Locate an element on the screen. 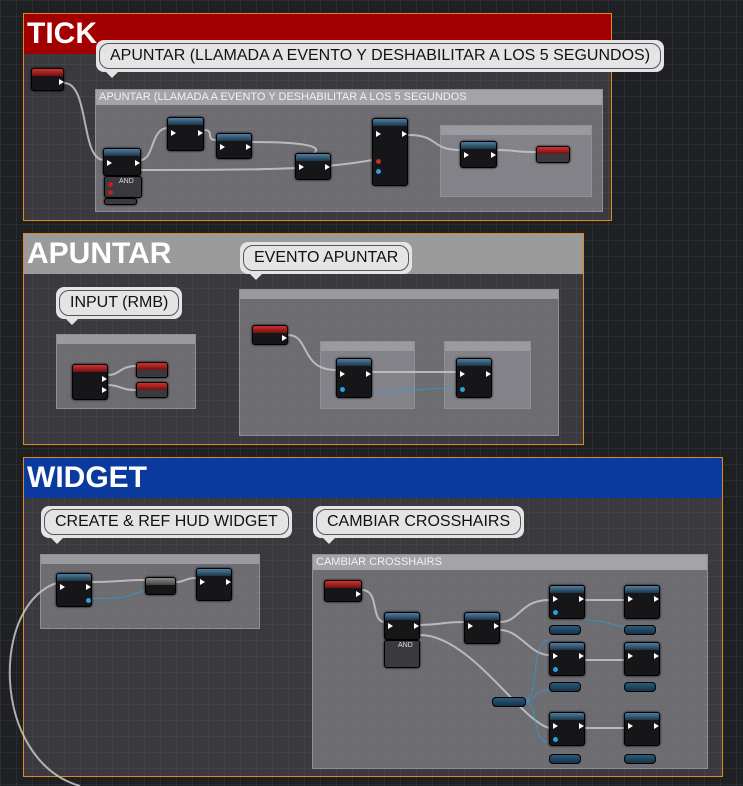  cambiar-branch-node is located at coordinates (402, 626).